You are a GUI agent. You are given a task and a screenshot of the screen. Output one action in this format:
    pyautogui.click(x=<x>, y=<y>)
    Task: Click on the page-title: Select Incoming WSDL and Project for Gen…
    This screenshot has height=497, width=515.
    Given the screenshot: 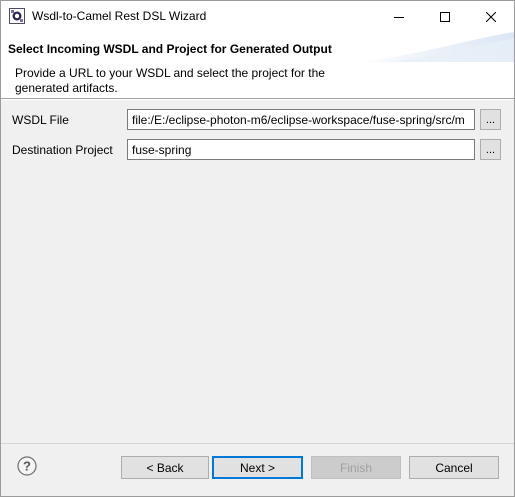 What is the action you would take?
    pyautogui.click(x=170, y=49)
    